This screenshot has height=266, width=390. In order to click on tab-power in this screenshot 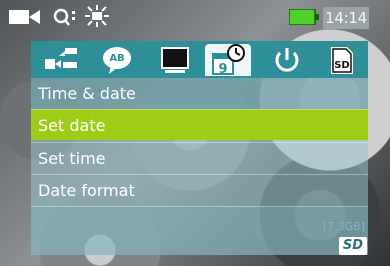, I will do `click(287, 60)`.